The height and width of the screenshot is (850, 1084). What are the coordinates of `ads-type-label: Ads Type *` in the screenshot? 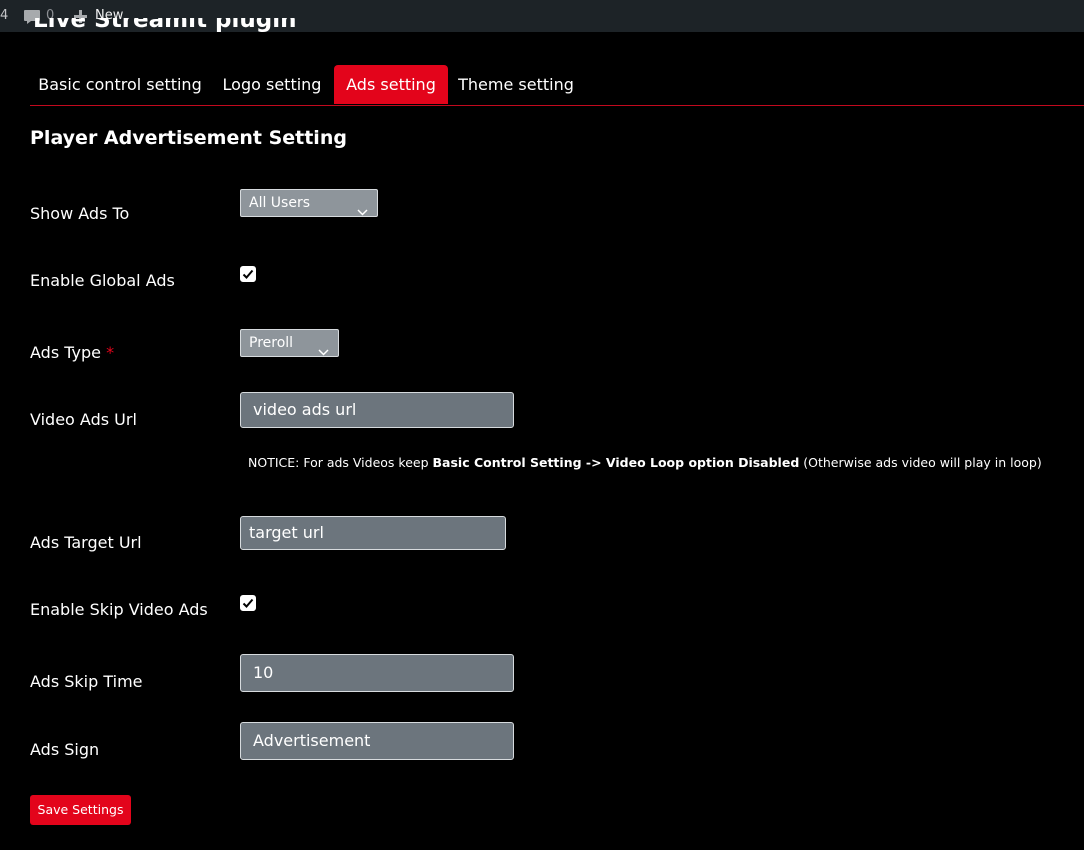 It's located at (72, 352).